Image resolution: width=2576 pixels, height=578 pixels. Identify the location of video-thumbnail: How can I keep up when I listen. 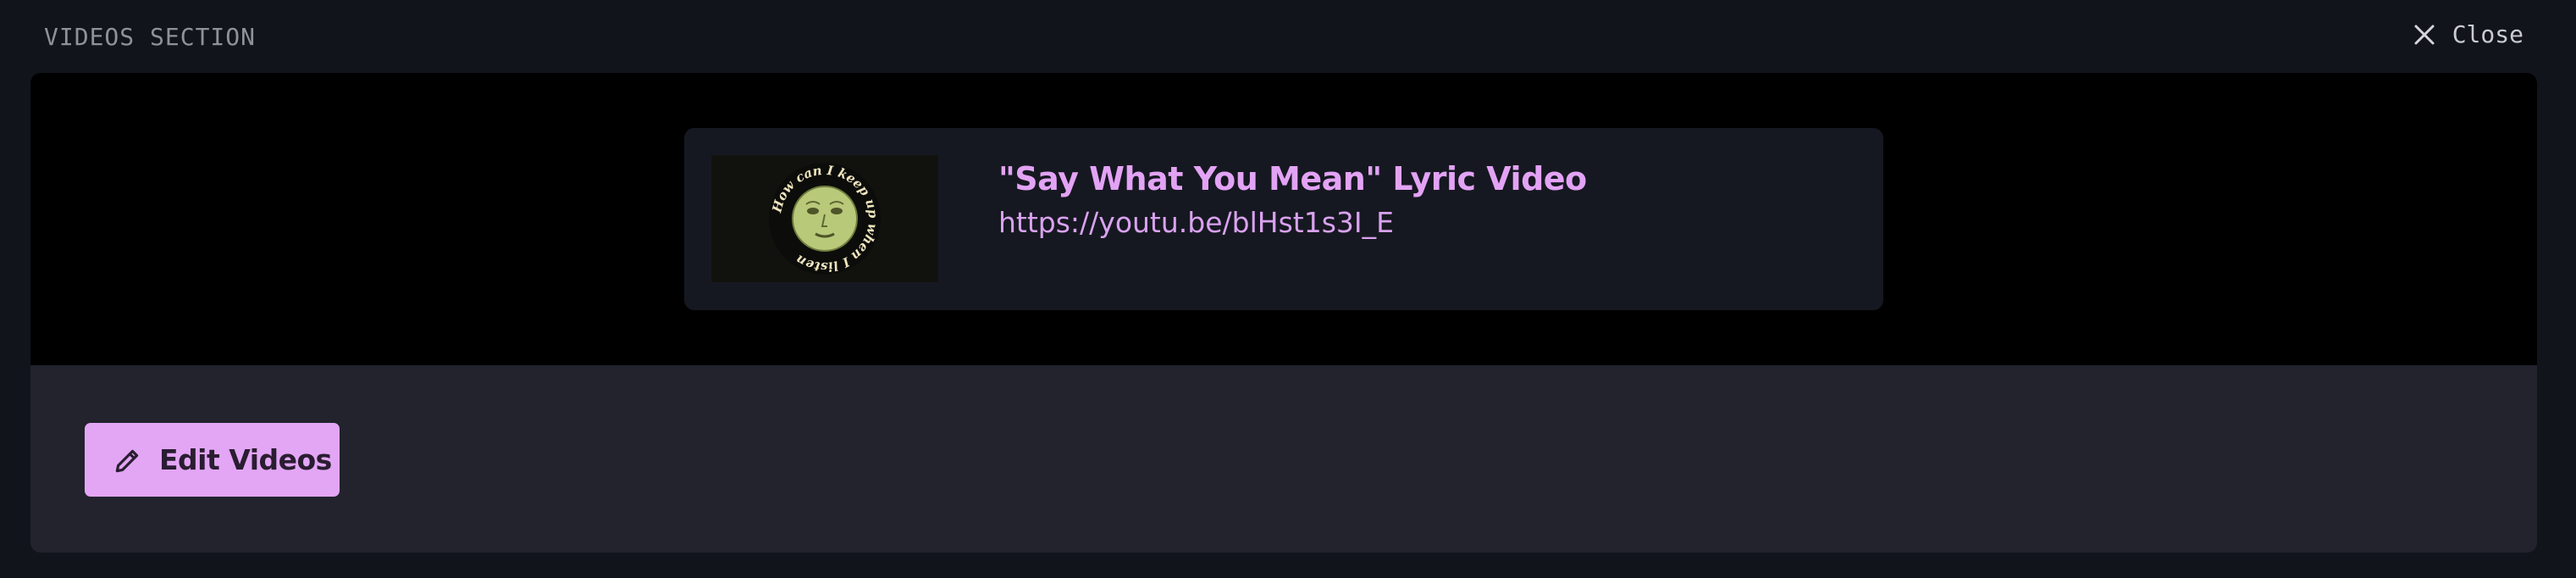
(824, 219).